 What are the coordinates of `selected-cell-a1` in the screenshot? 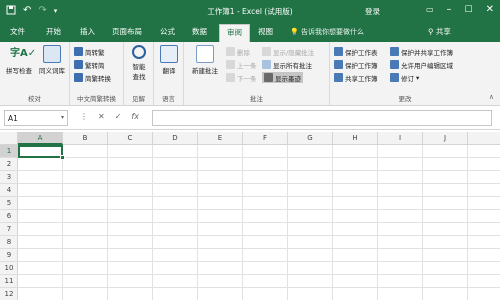 It's located at (40, 151).